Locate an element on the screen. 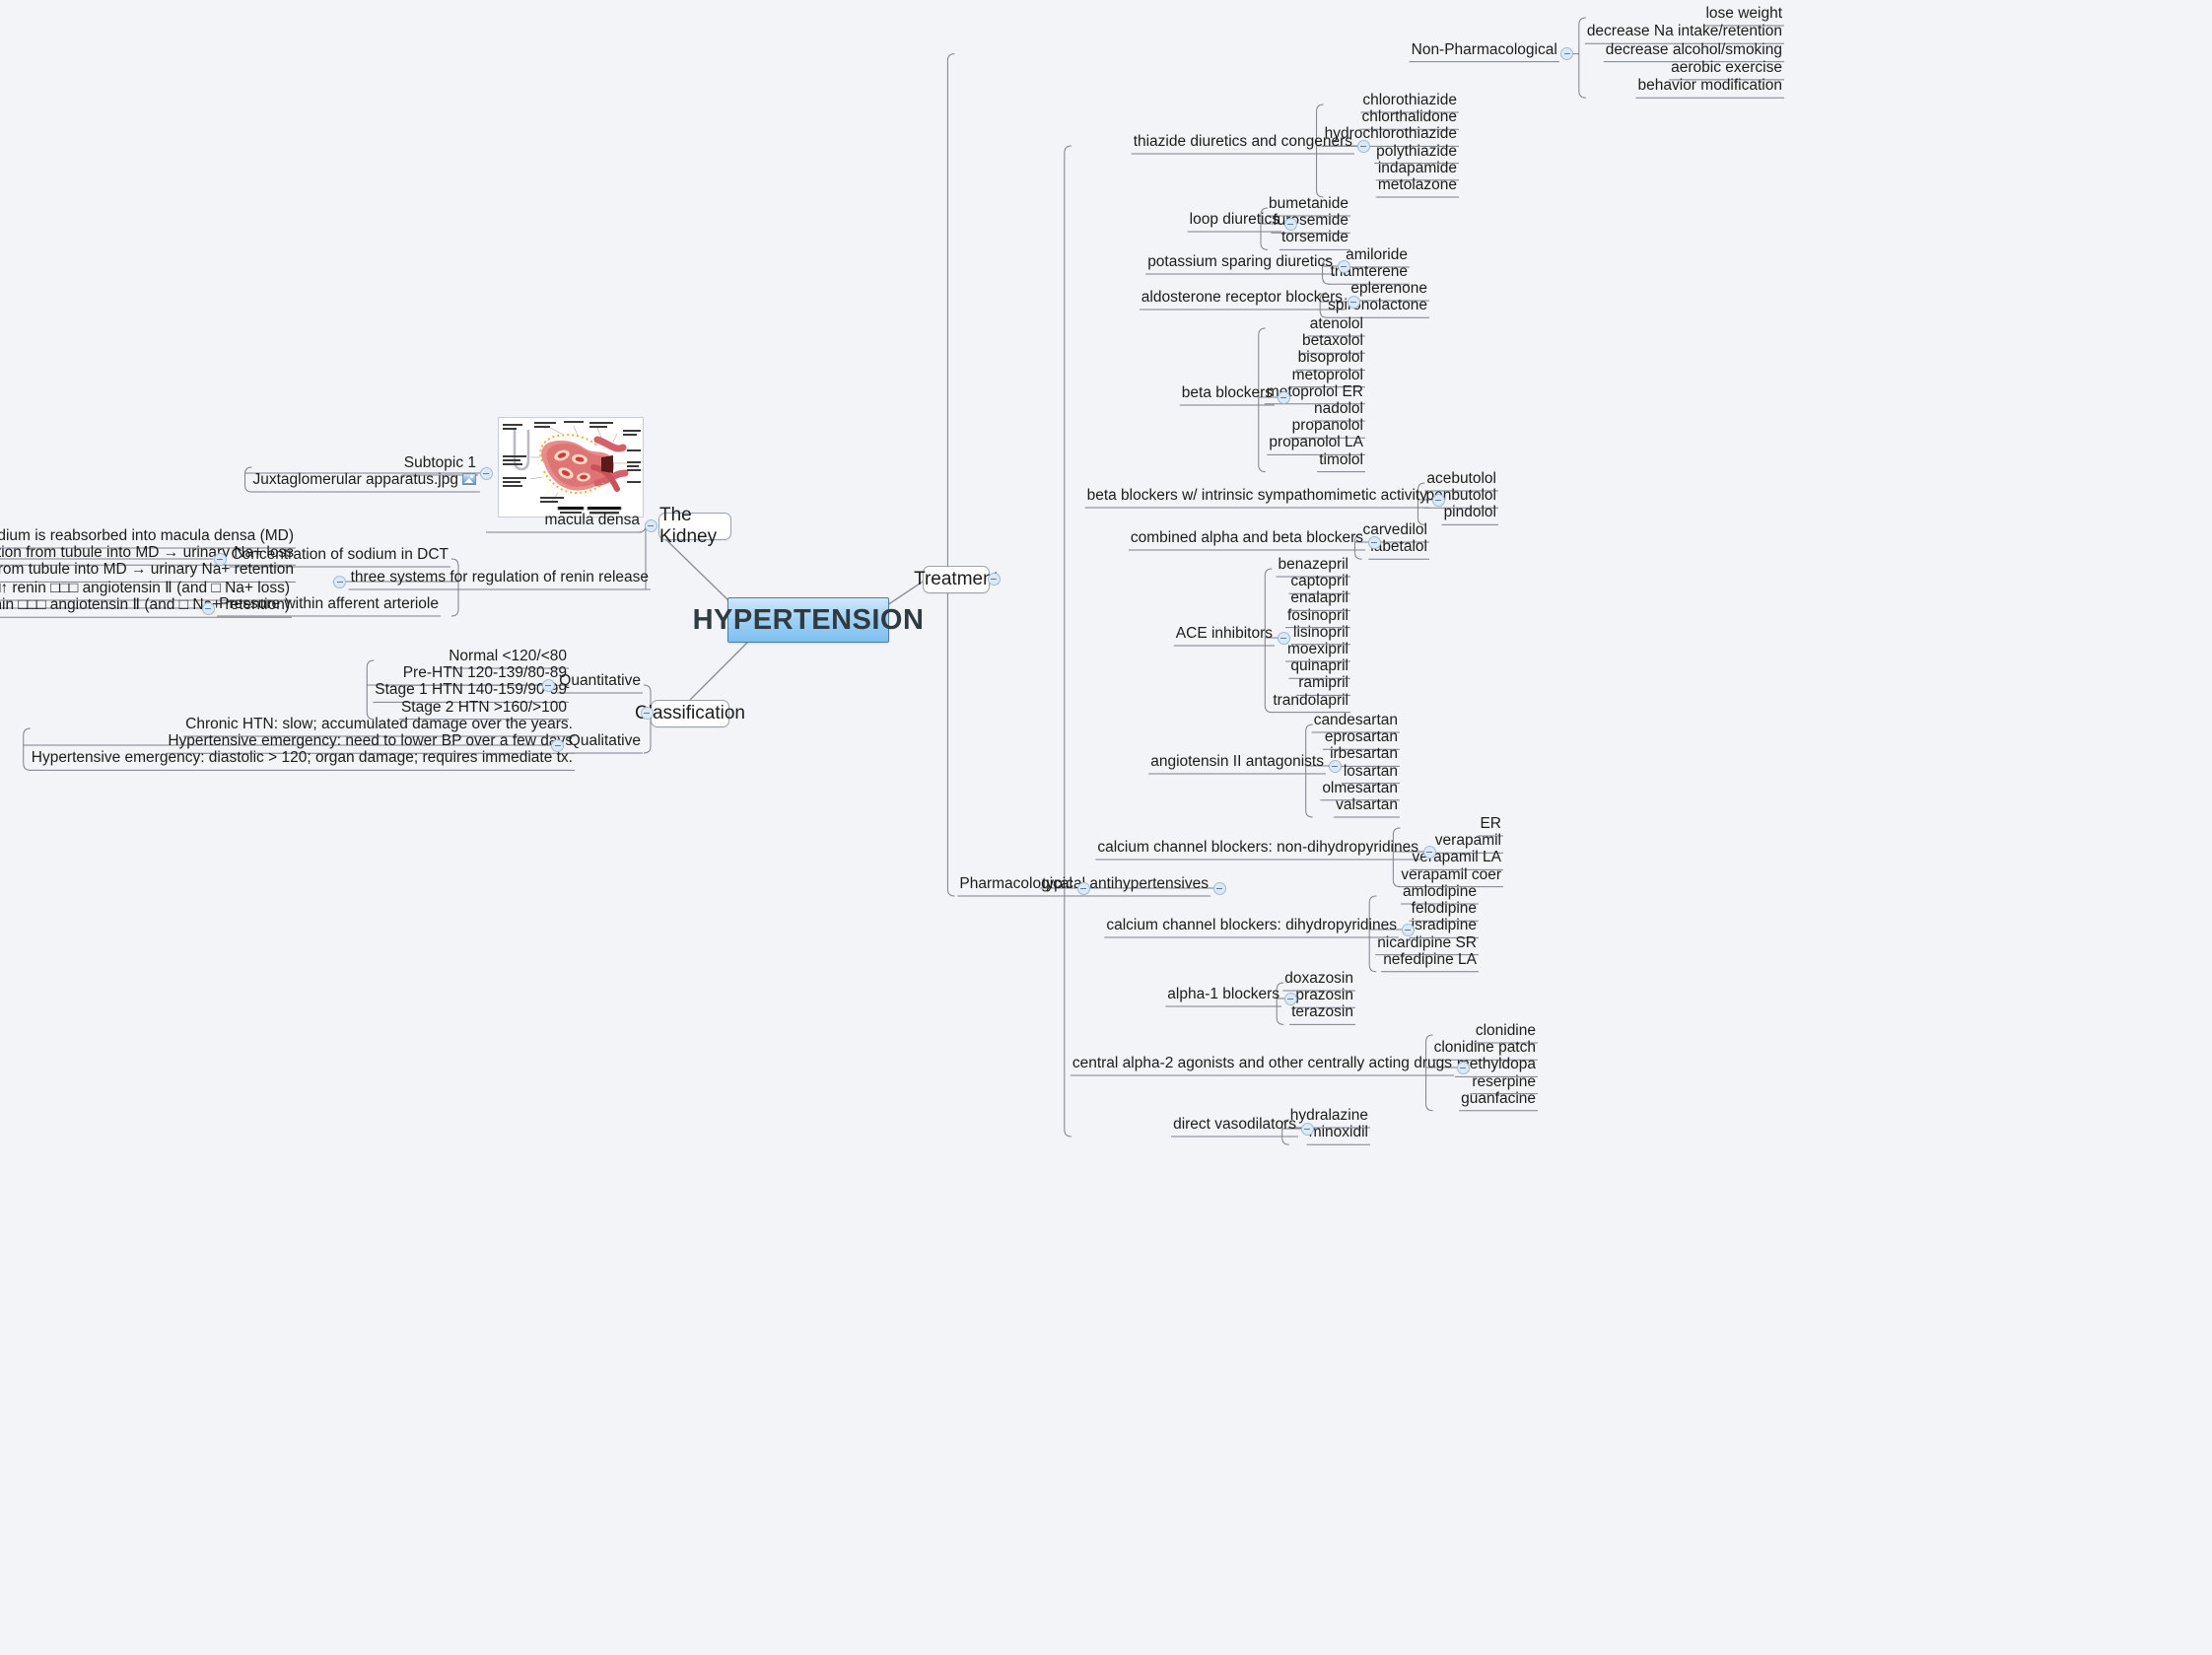  branch-kidney: The Kidney is located at coordinates (694, 526).